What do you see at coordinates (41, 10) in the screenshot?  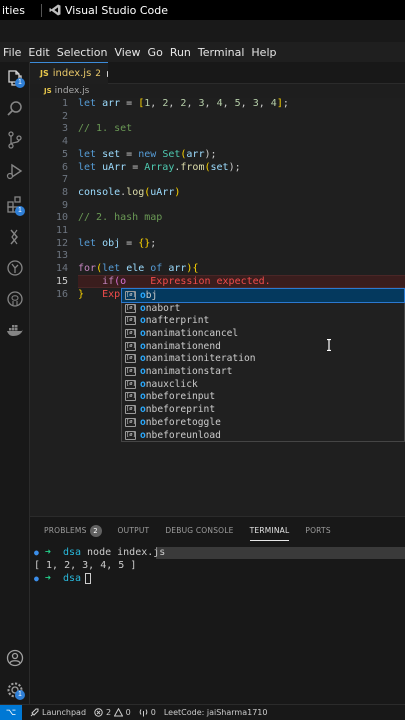 I see `top-bar-divider` at bounding box center [41, 10].